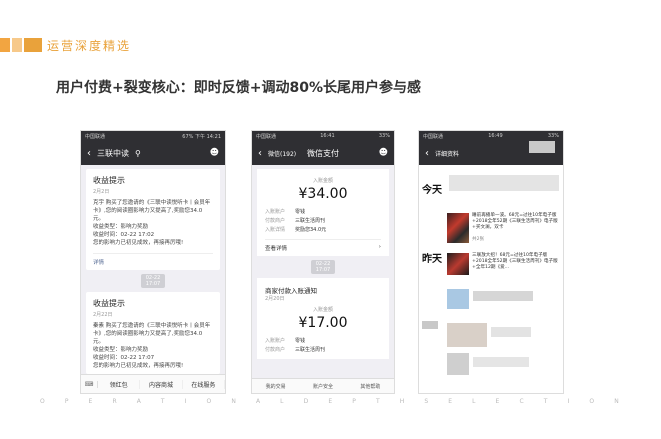  I want to click on menu-item-security: 账户安全, so click(322, 386).